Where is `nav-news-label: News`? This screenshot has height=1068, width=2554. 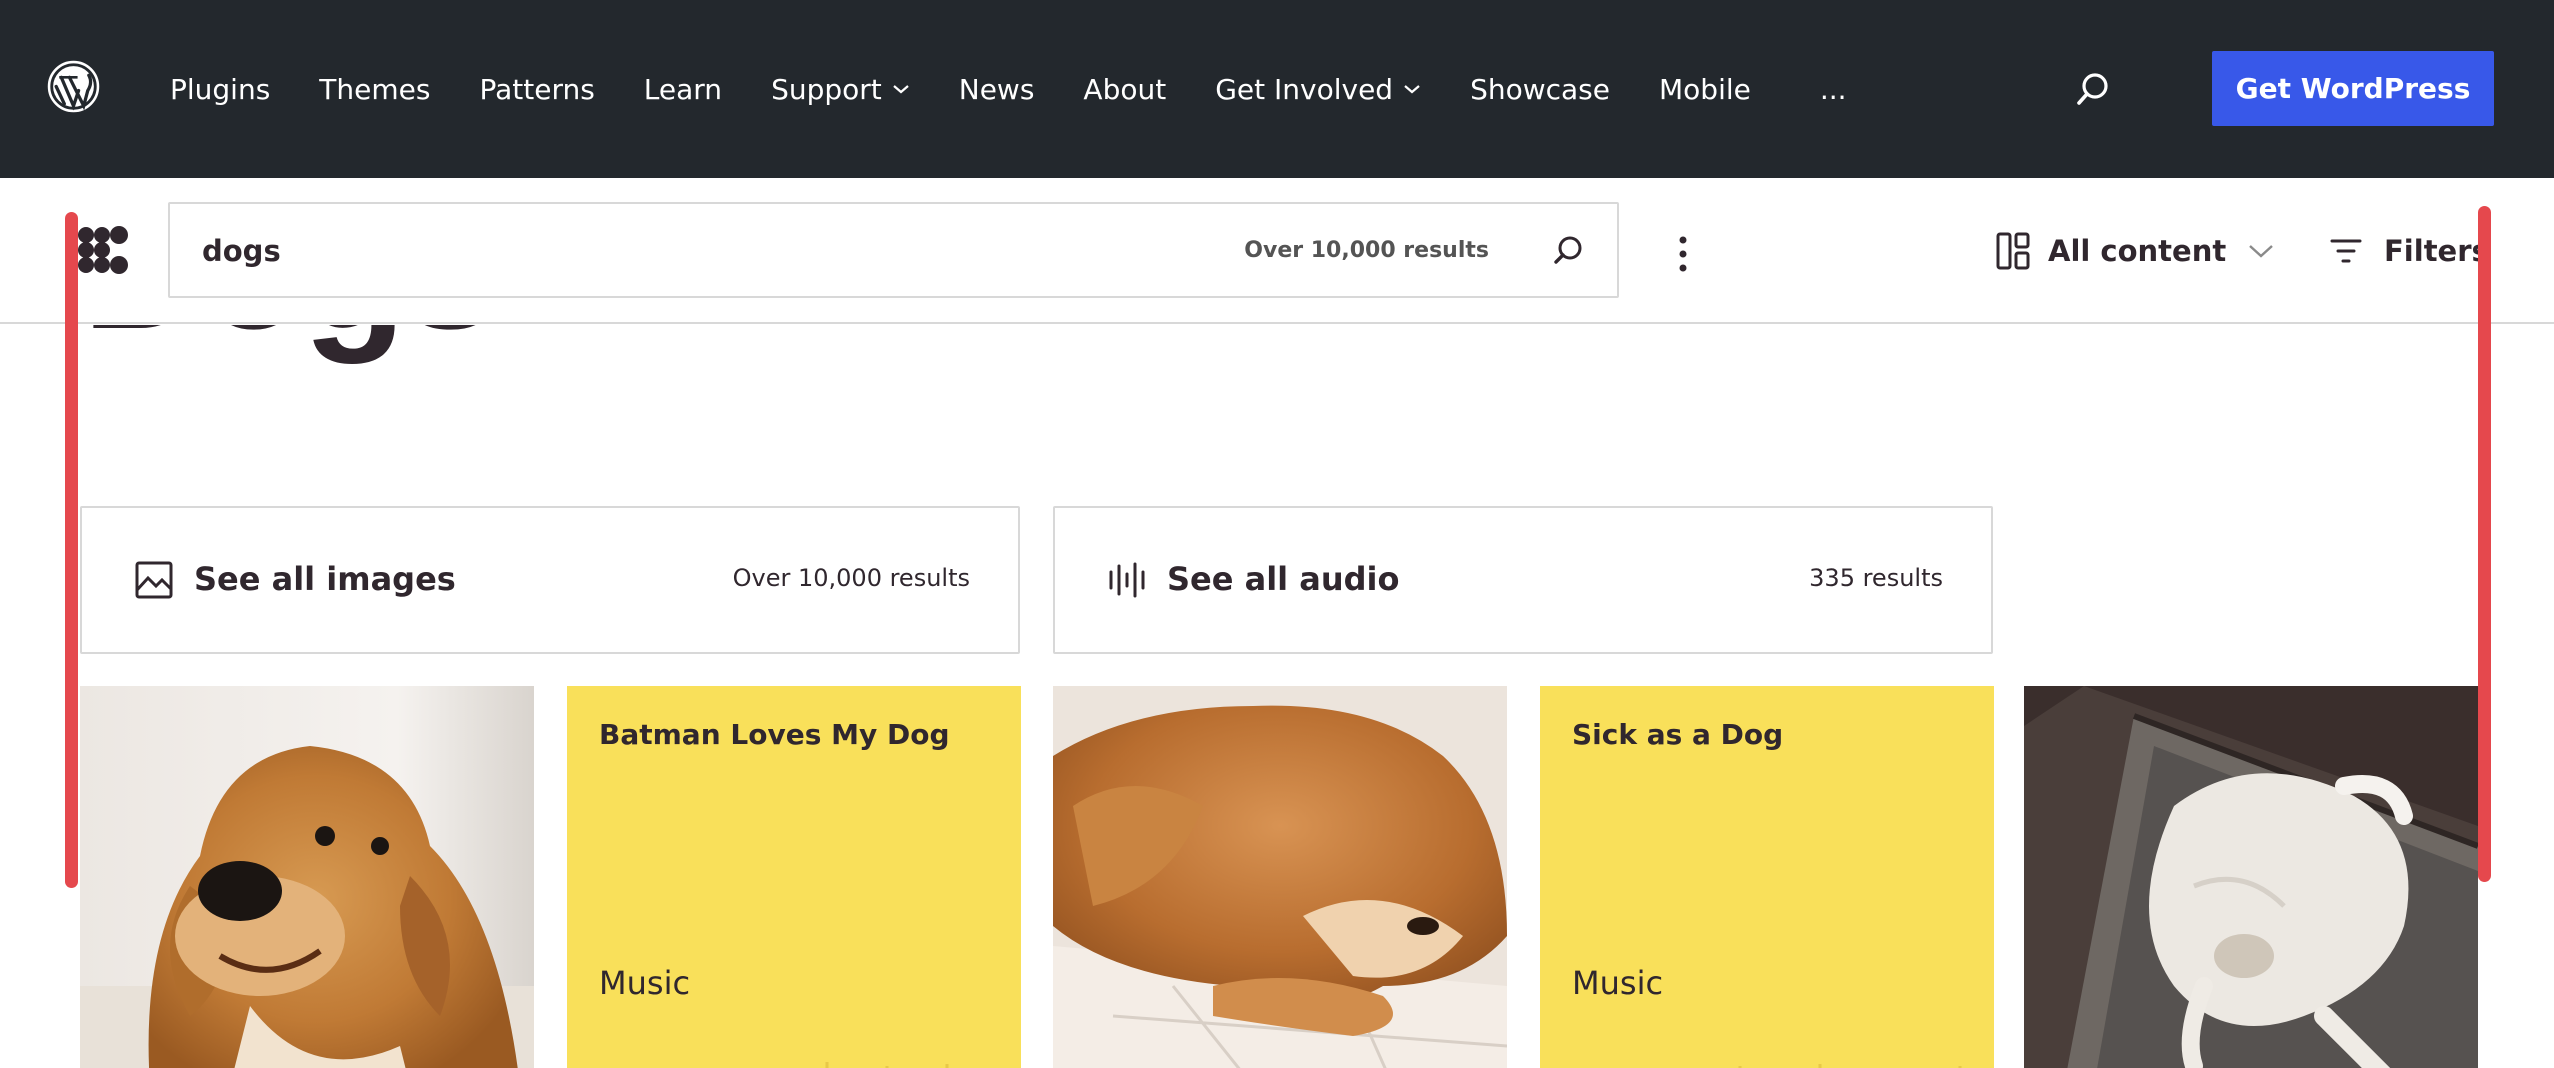
nav-news-label: News is located at coordinates (996, 89).